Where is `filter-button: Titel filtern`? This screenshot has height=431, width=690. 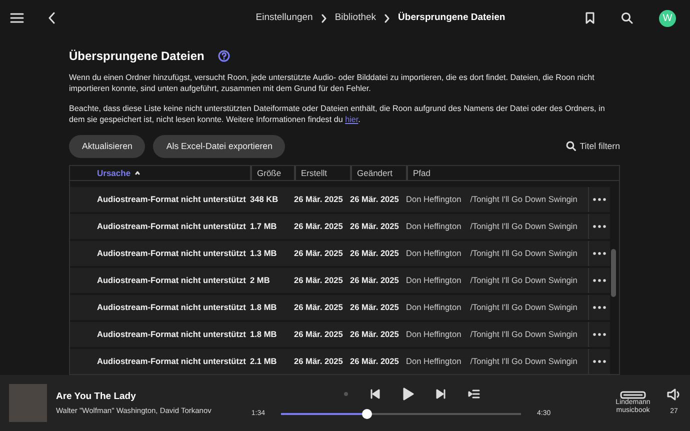 filter-button: Titel filtern is located at coordinates (593, 146).